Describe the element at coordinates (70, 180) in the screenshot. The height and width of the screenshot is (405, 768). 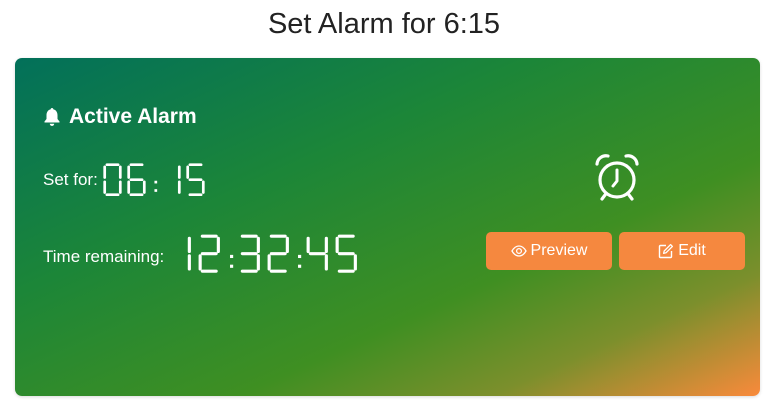
I see `set-for-label: Set for:` at that location.